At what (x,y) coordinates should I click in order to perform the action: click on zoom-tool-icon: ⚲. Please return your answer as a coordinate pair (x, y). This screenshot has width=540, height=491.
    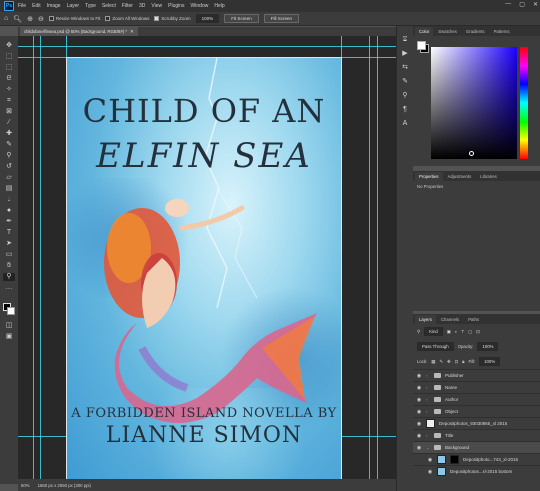
    Looking at the image, I should click on (9, 277).